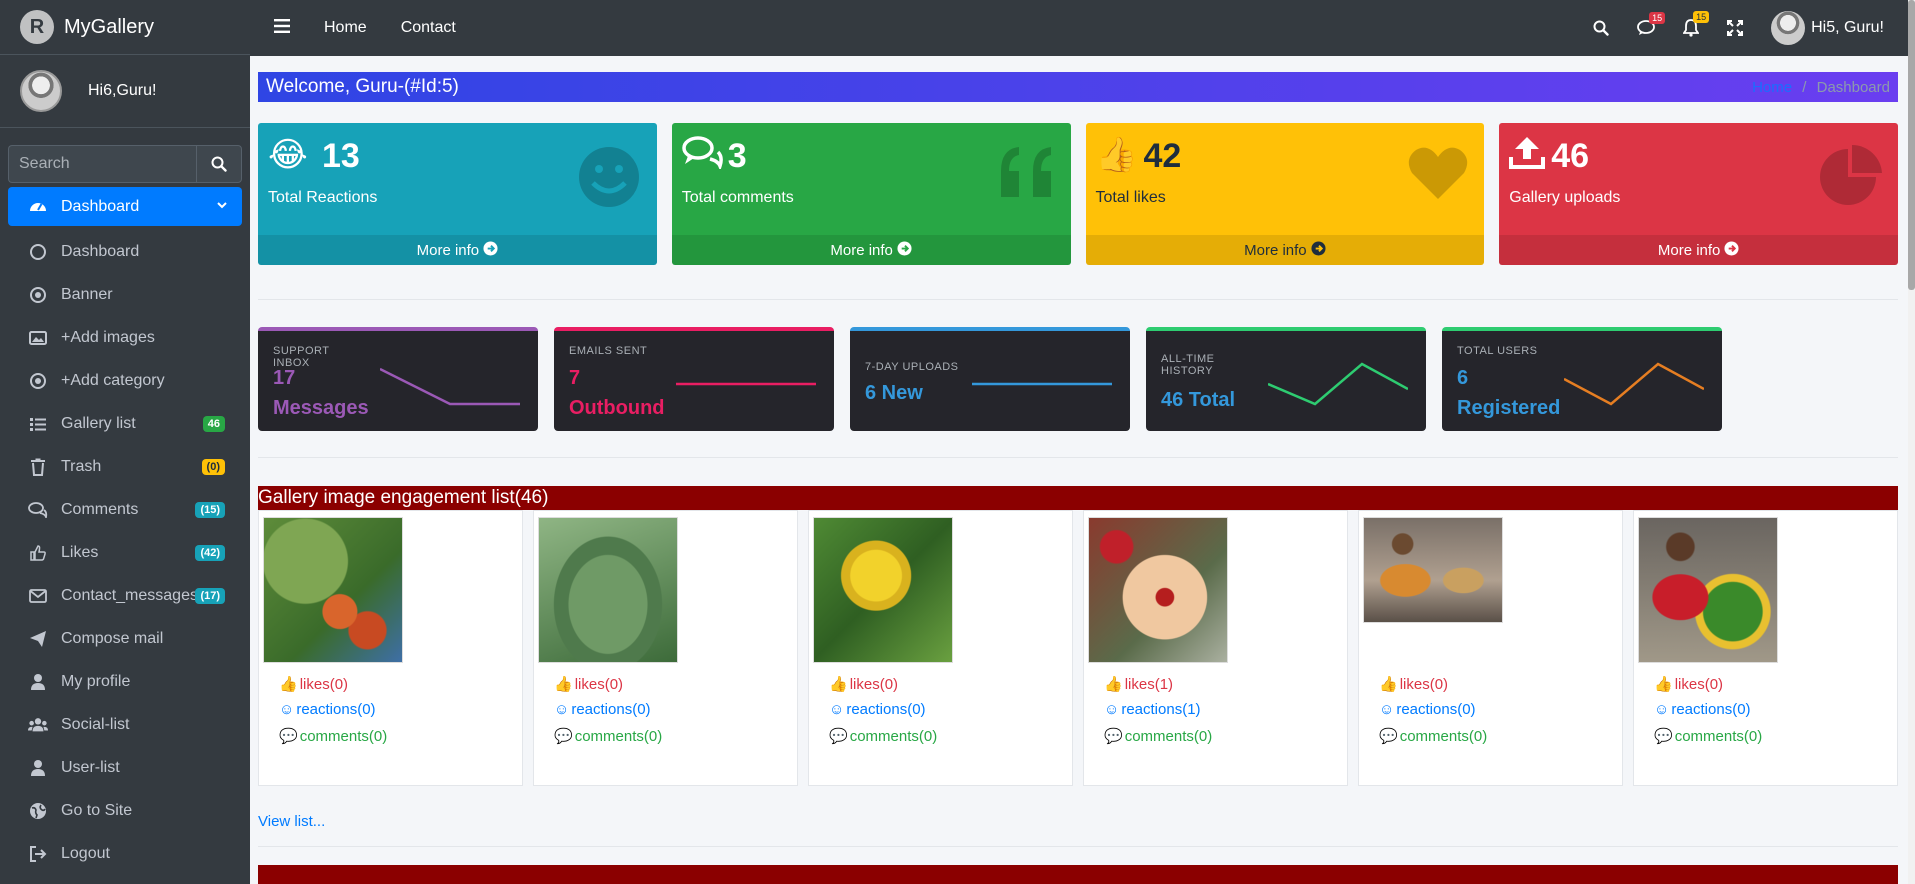 This screenshot has height=884, width=1915. What do you see at coordinates (1490, 648) in the screenshot?
I see `gallery-card: 👍 likes(0) ☺ reactions(0) 💬 comments(0)` at bounding box center [1490, 648].